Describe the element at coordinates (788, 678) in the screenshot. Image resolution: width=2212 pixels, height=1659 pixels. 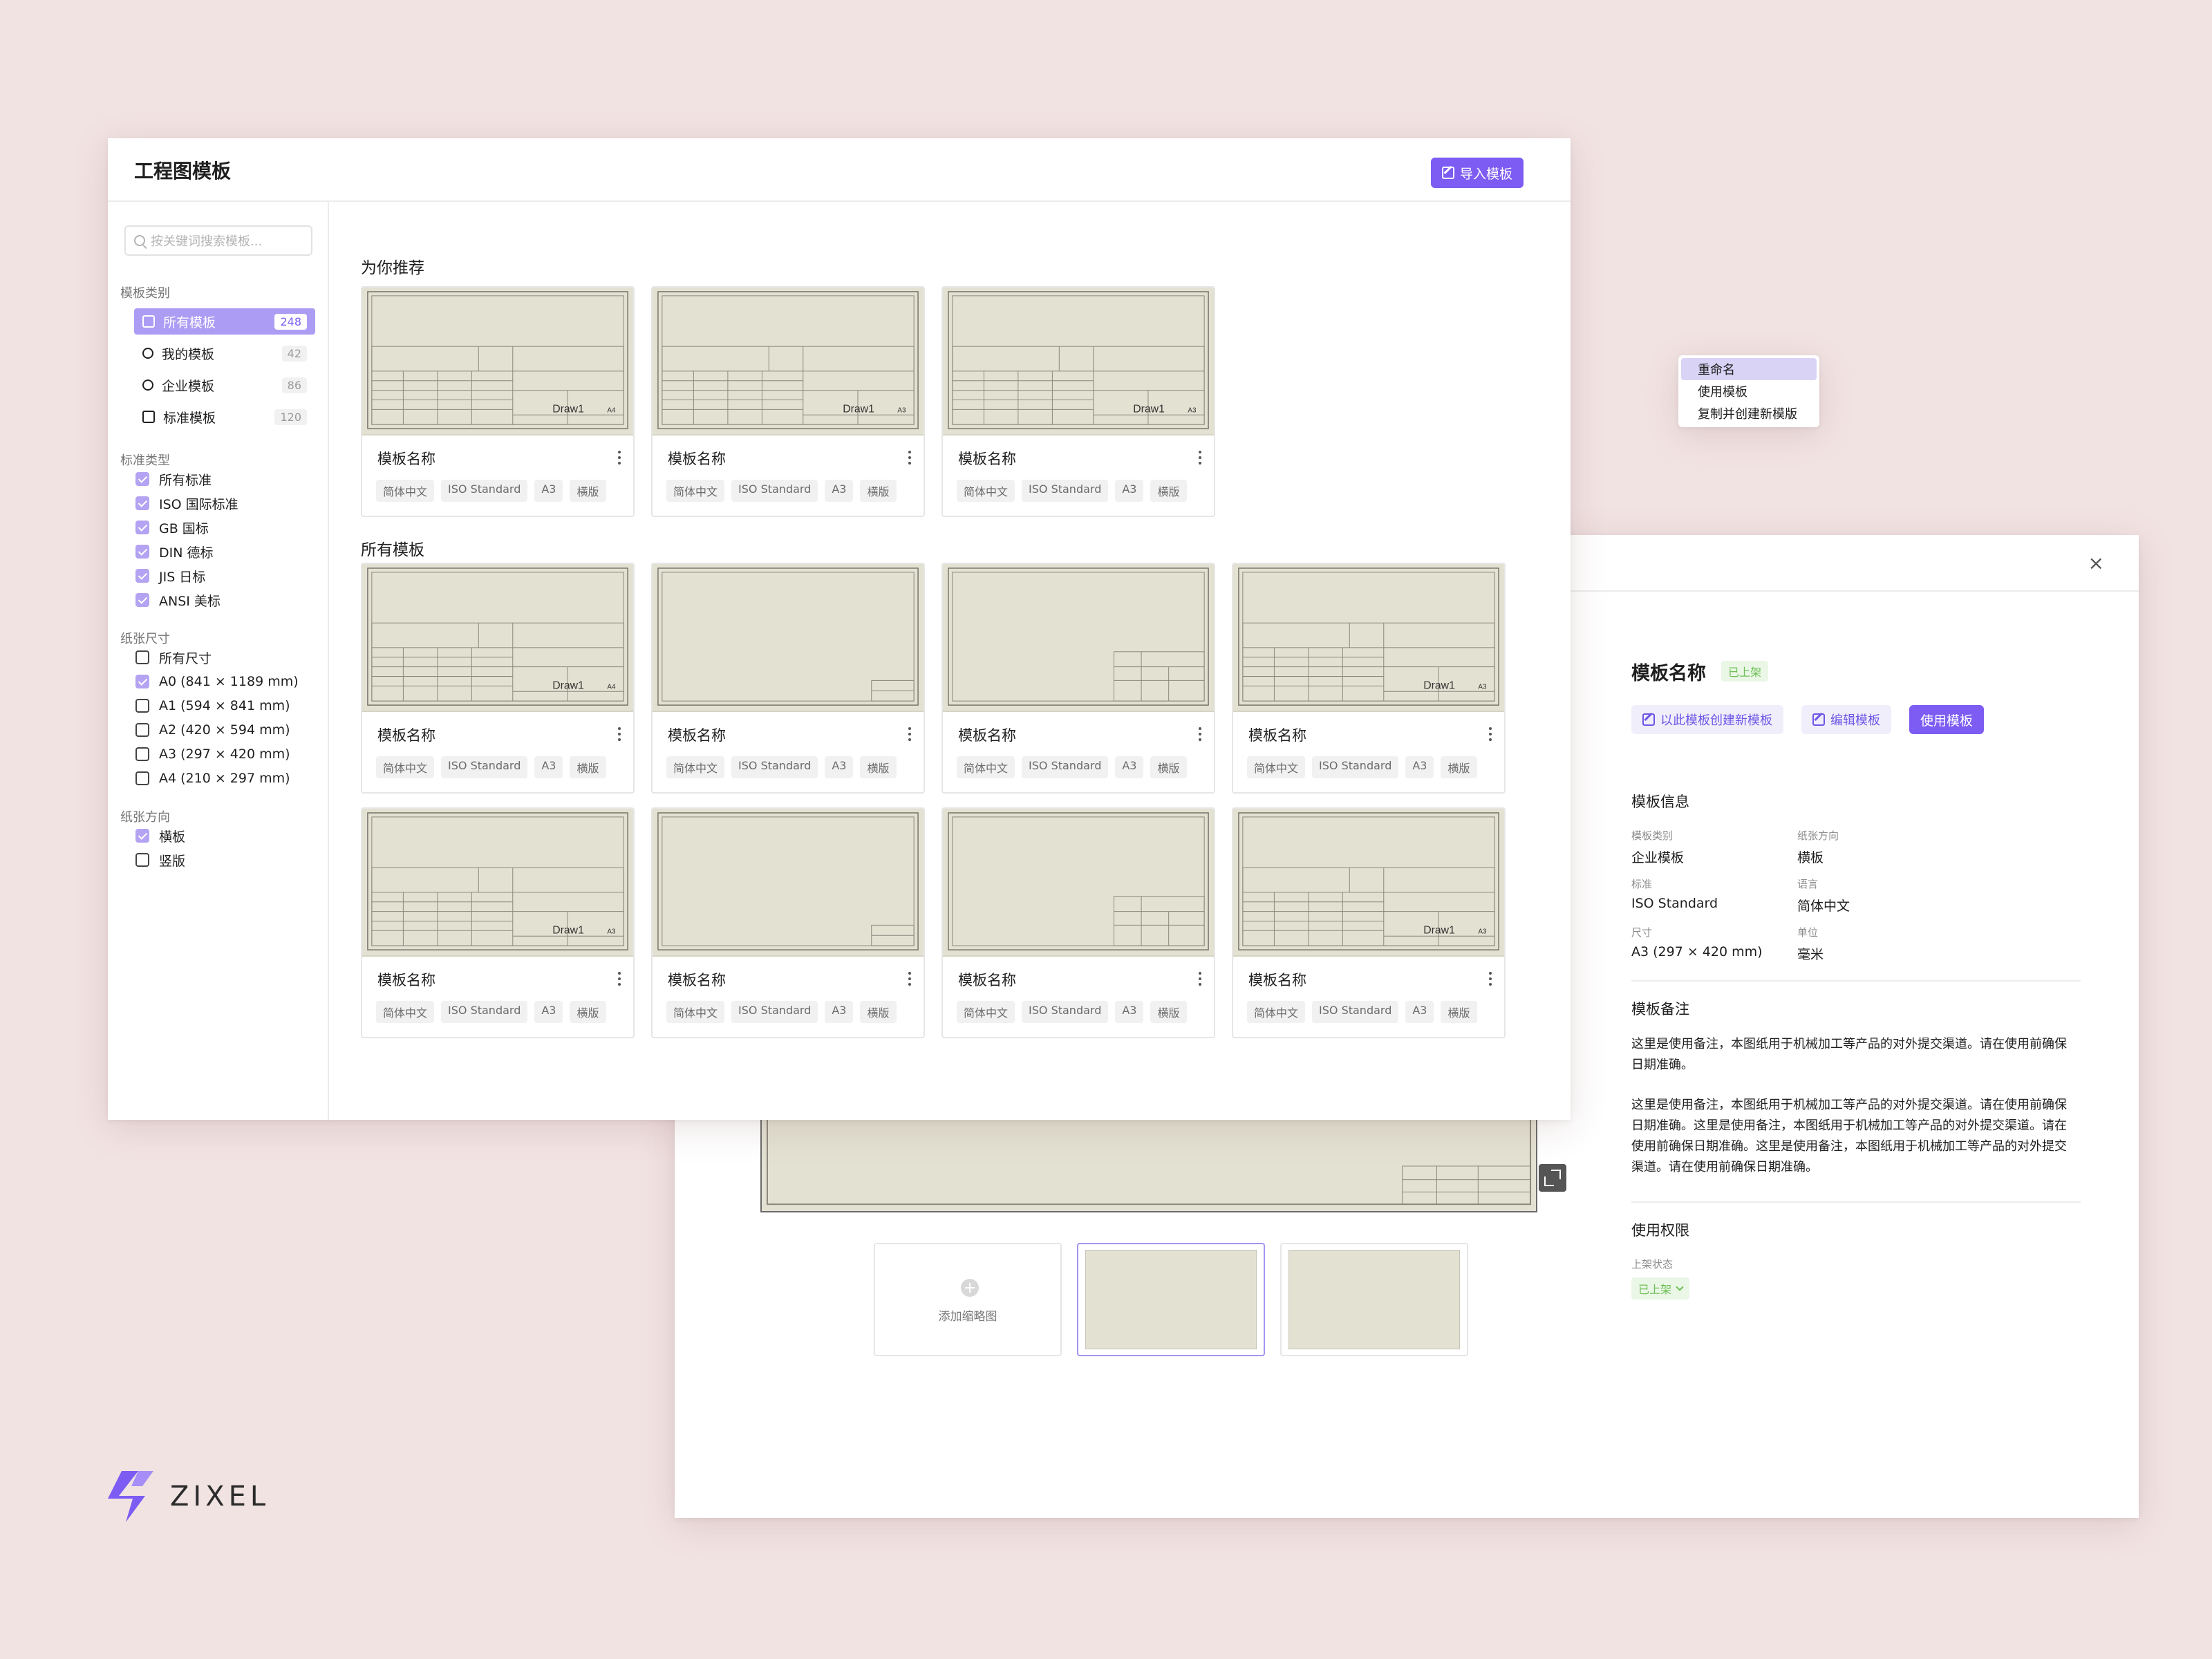
I see `template-card: 模板名称简体中文 ISO Standard A3 横版` at that location.